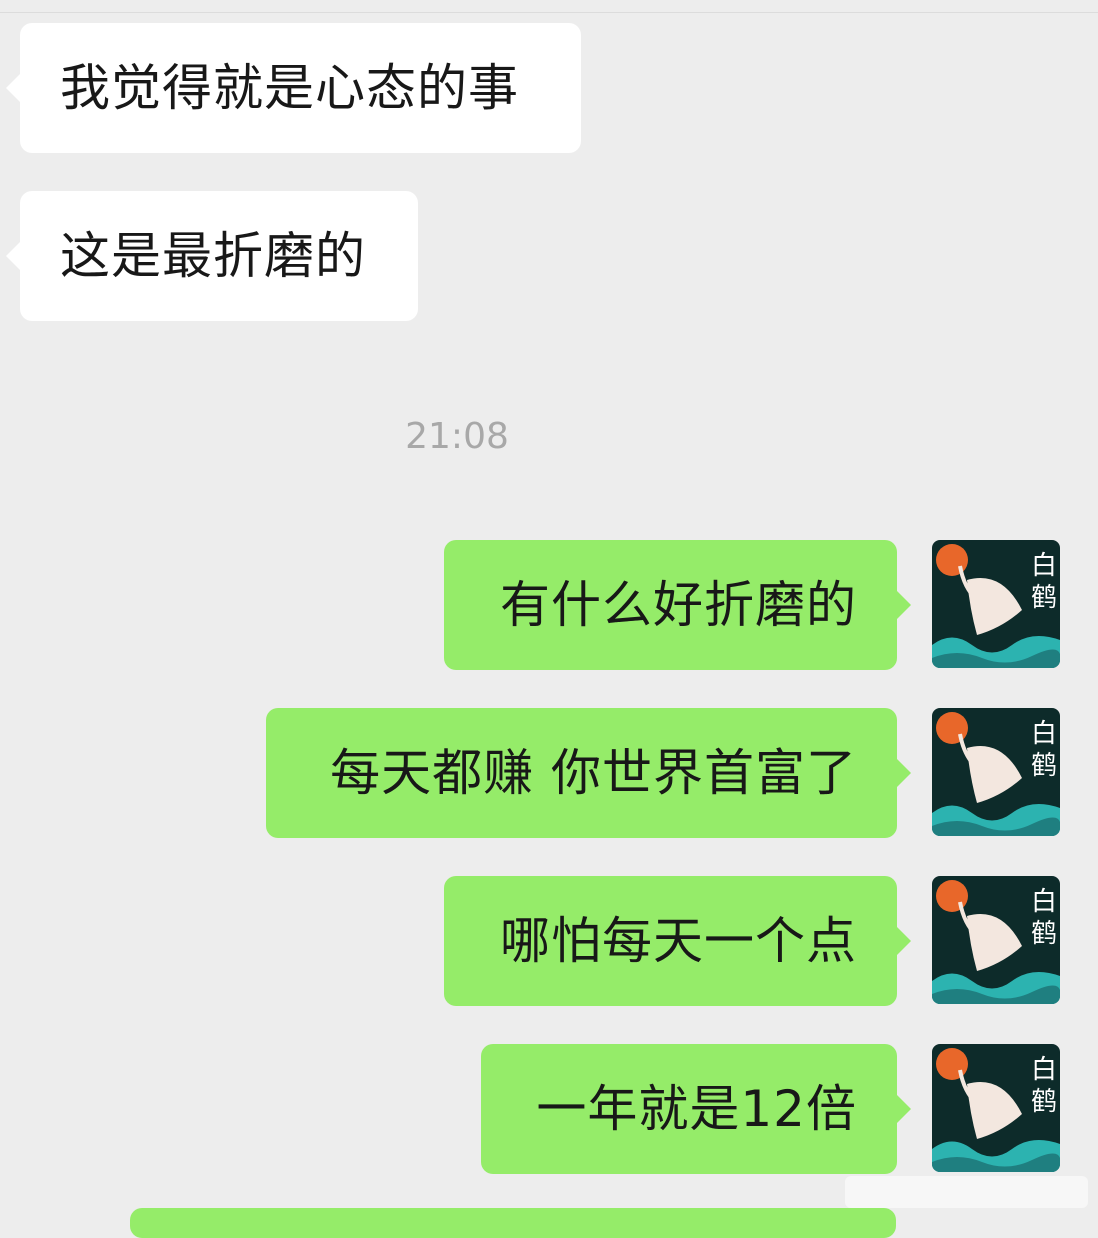 The width and height of the screenshot is (1098, 1238). I want to click on message-text: 有什么好折磨的, so click(678, 605).